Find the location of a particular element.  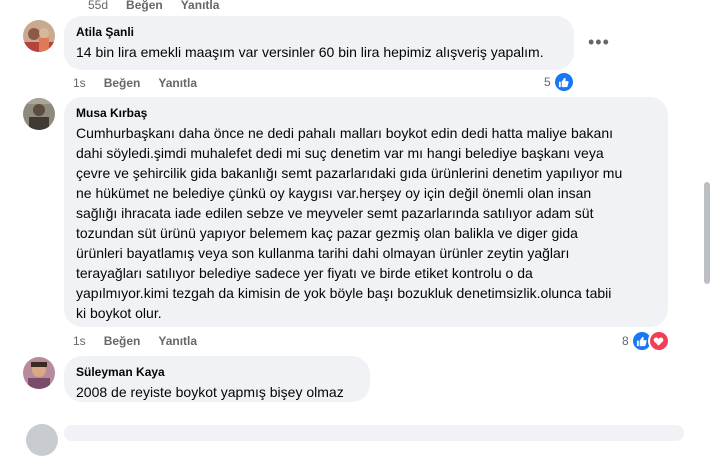

top-comment-actions: 55d Beğen Yanıtla is located at coordinates (153, 6).